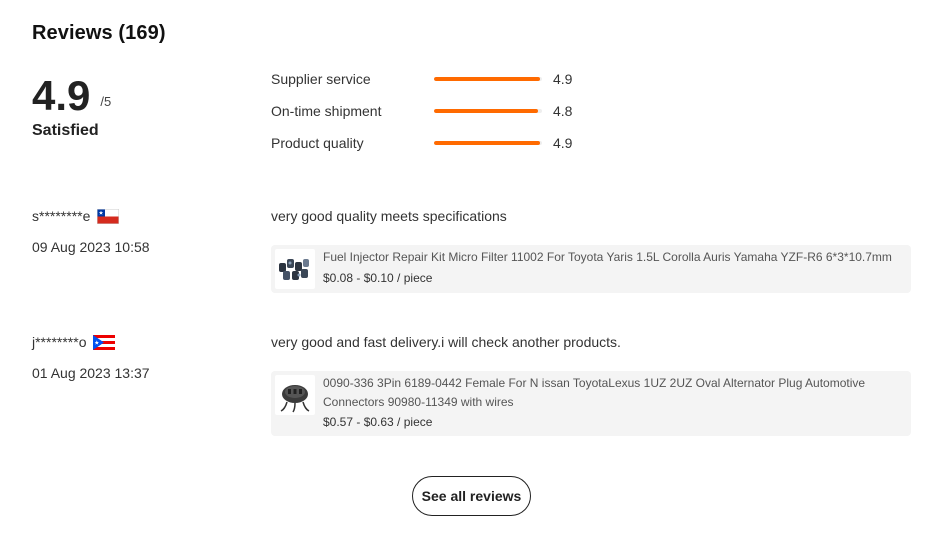 This screenshot has width=942, height=545. What do you see at coordinates (471, 496) in the screenshot?
I see `see-all-reviews-button: See all reviews` at bounding box center [471, 496].